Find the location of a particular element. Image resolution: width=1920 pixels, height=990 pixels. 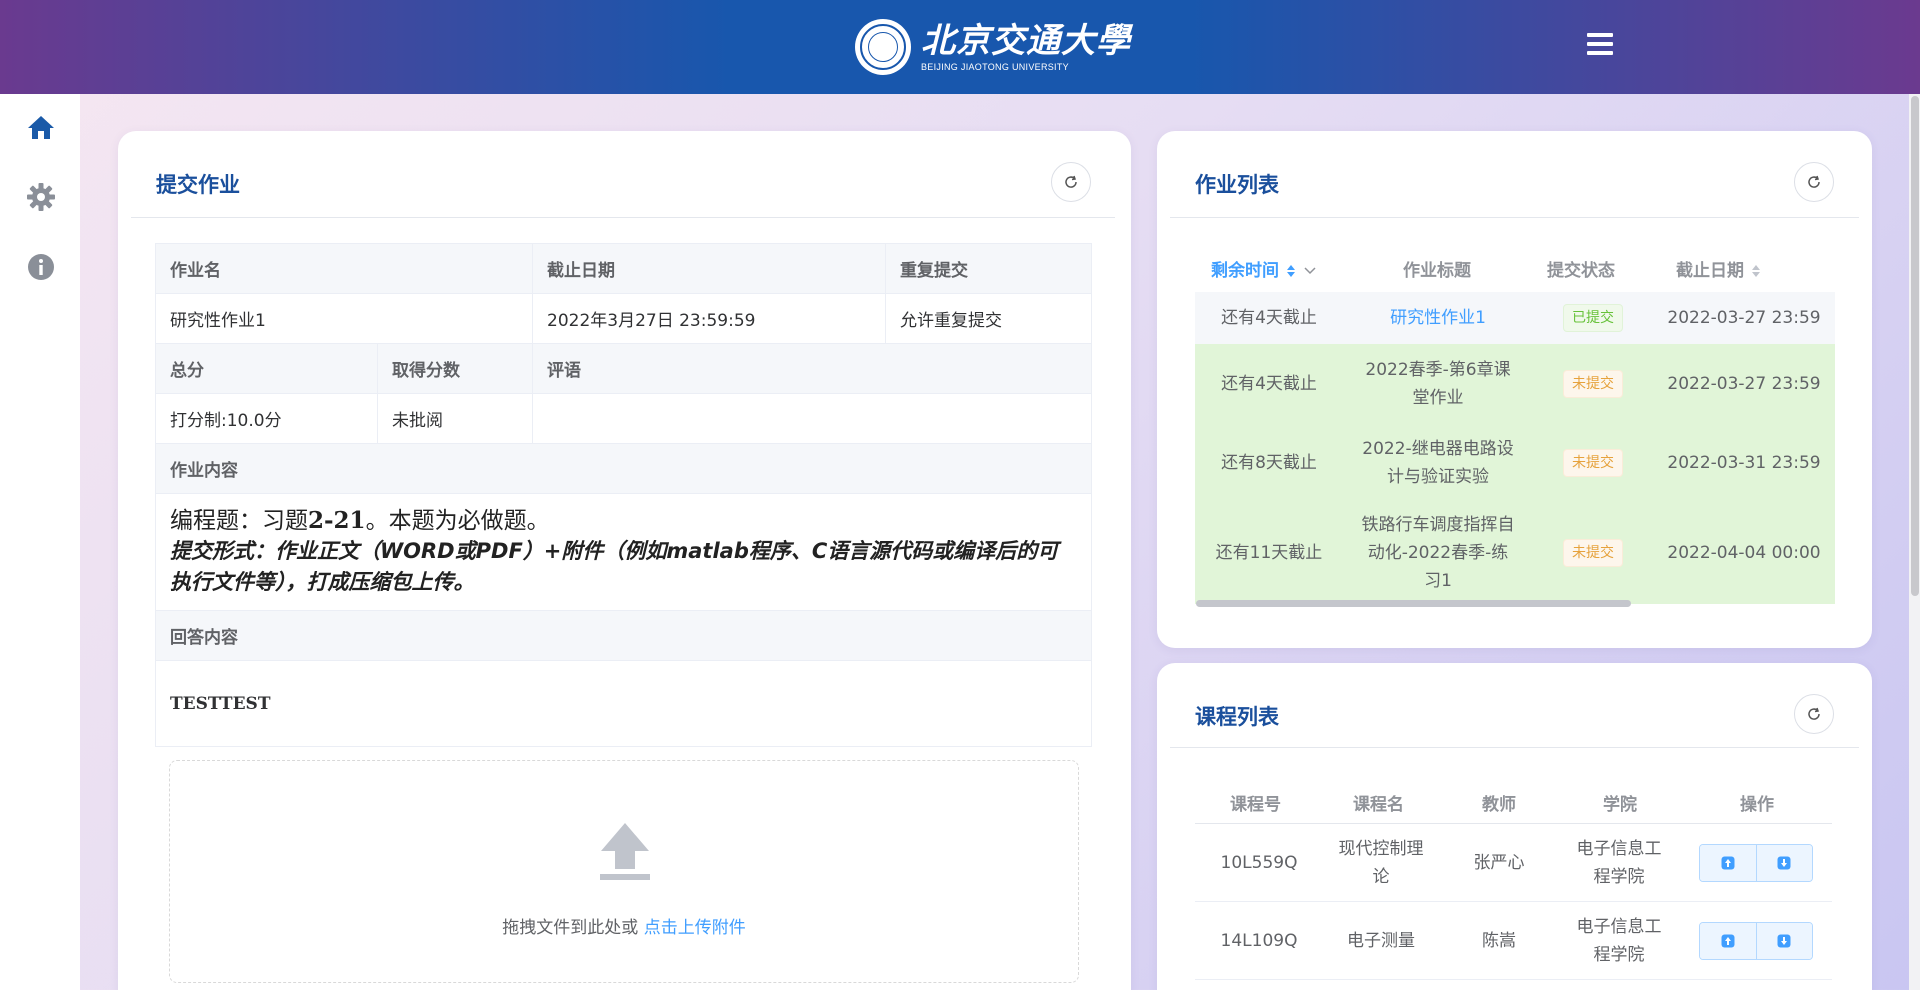

answer-content: TESTTEST is located at coordinates (623, 703).